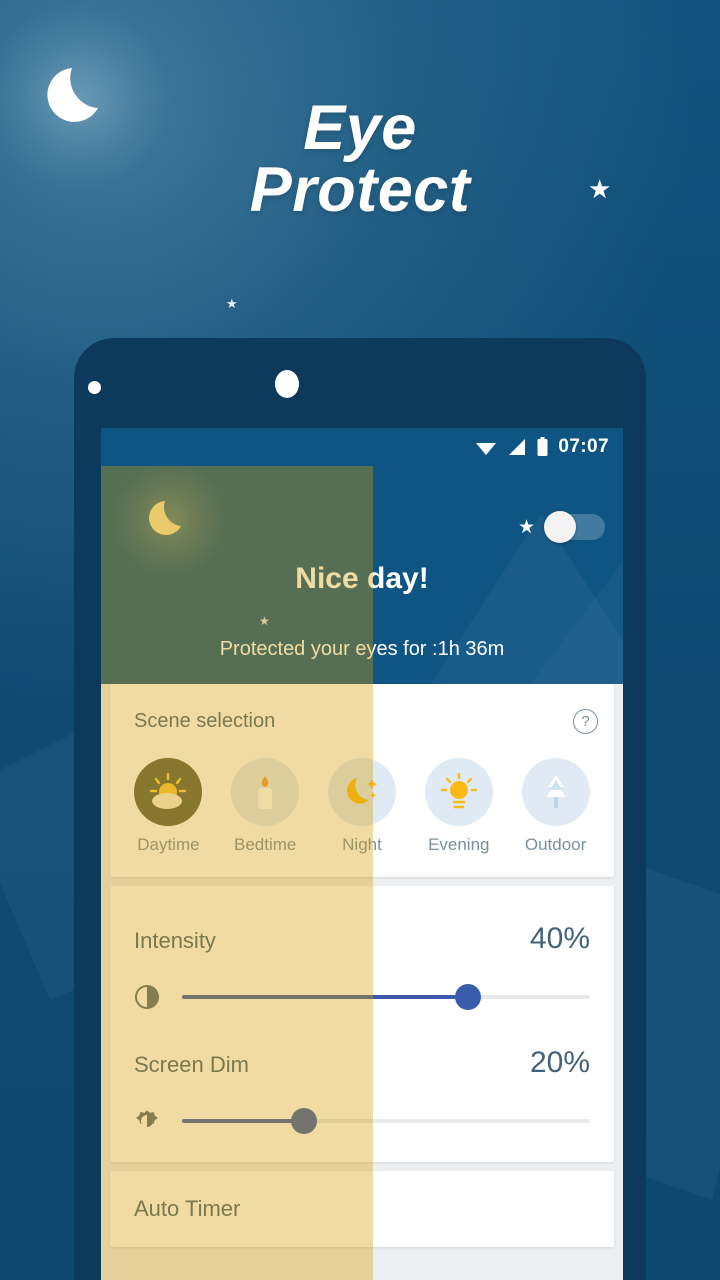 The height and width of the screenshot is (1280, 720). Describe the element at coordinates (362, 721) in the screenshot. I see `scene-selection-header: Scene selection ?` at that location.